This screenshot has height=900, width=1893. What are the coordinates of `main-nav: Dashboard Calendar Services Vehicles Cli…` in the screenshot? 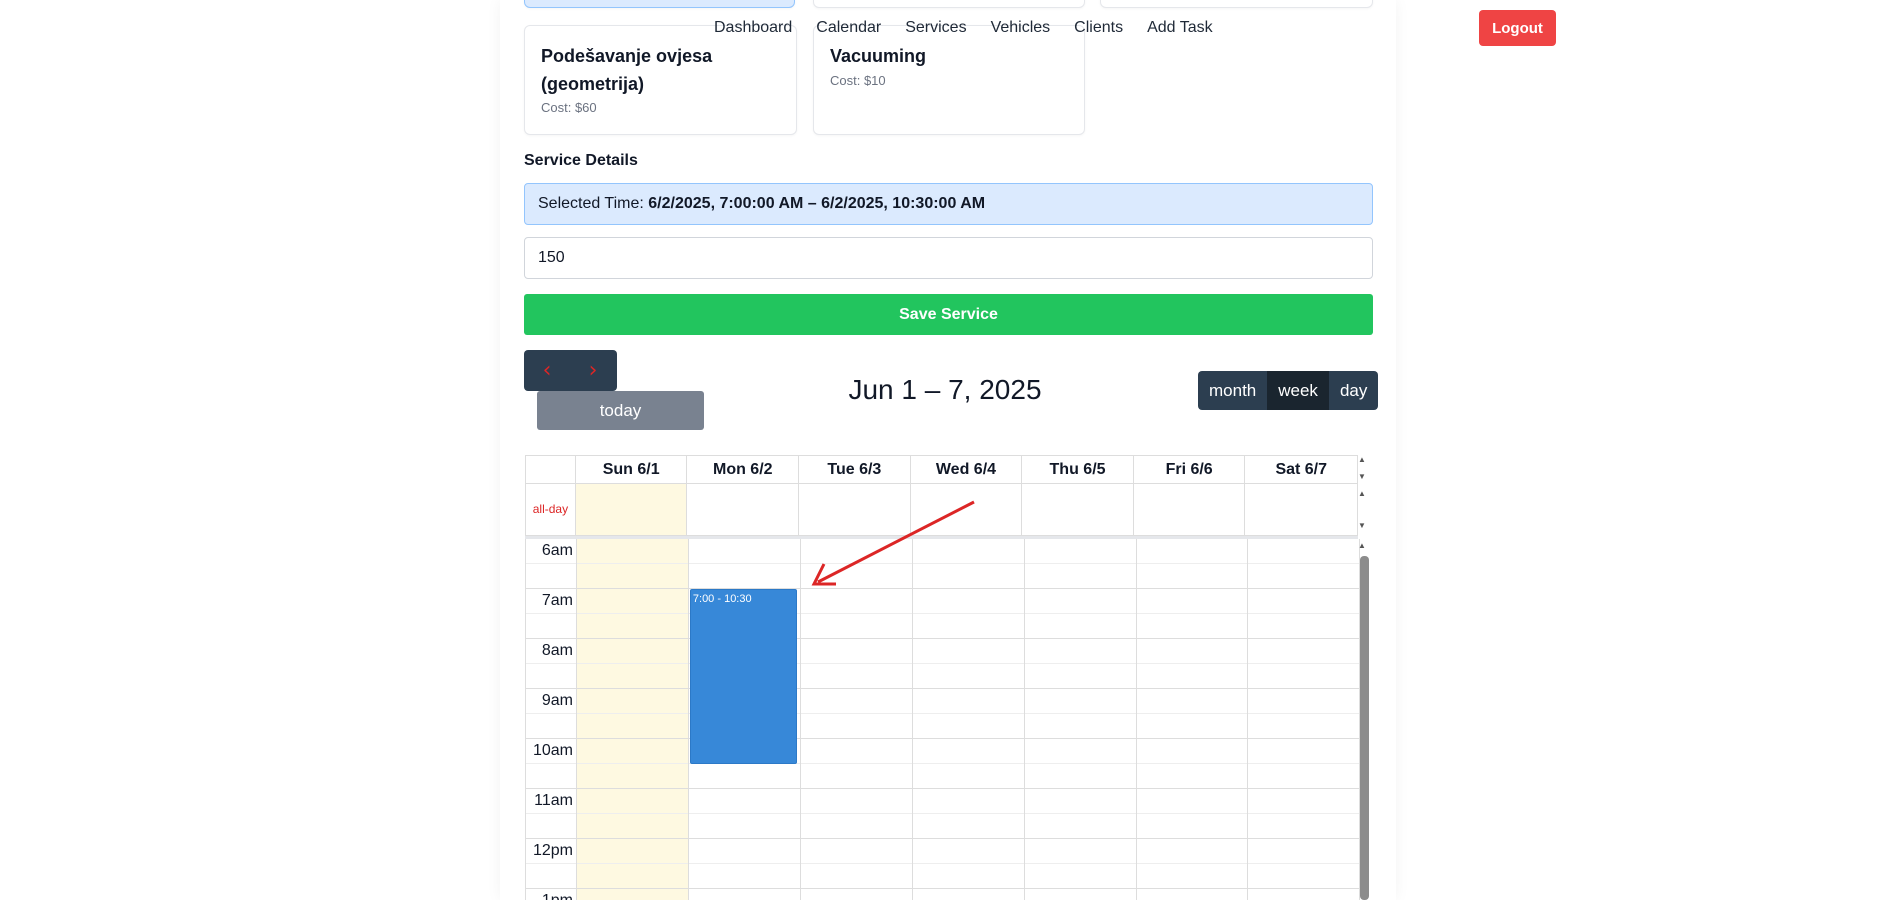 It's located at (975, 28).